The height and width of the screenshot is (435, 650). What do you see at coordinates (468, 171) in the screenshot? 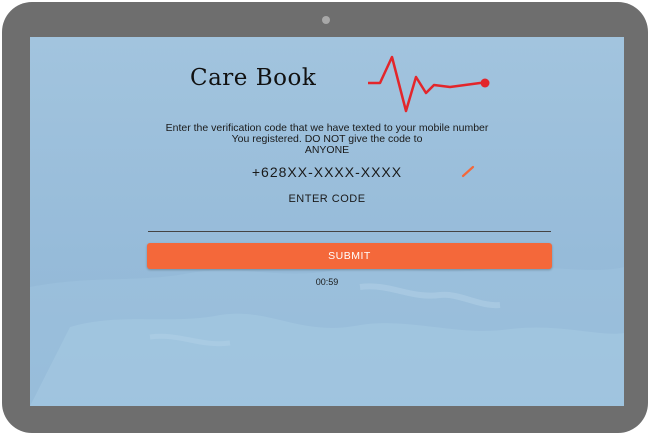
I see `pencil-icon` at bounding box center [468, 171].